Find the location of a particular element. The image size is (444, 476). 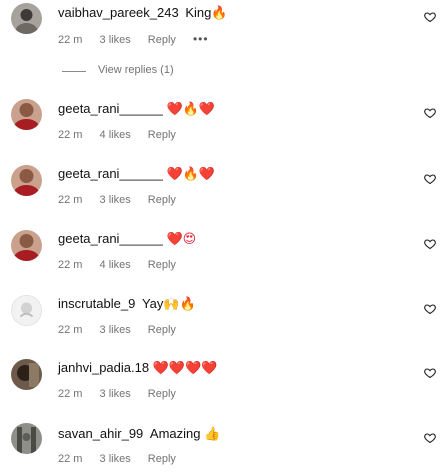

comment-username: janhvi_padia.18 is located at coordinates (103, 367).